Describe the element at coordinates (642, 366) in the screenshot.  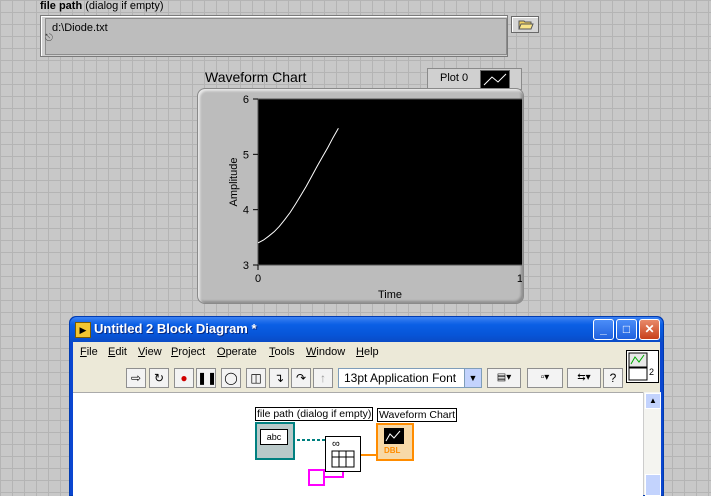
I see `vi-connector-pane-icon: 2` at that location.